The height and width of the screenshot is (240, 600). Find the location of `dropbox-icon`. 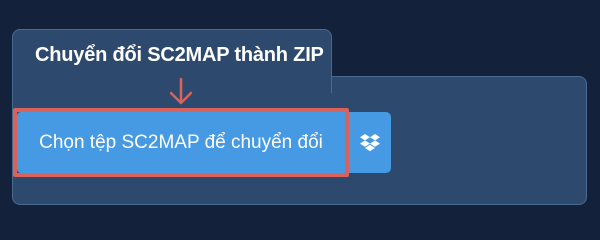

dropbox-icon is located at coordinates (370, 142).